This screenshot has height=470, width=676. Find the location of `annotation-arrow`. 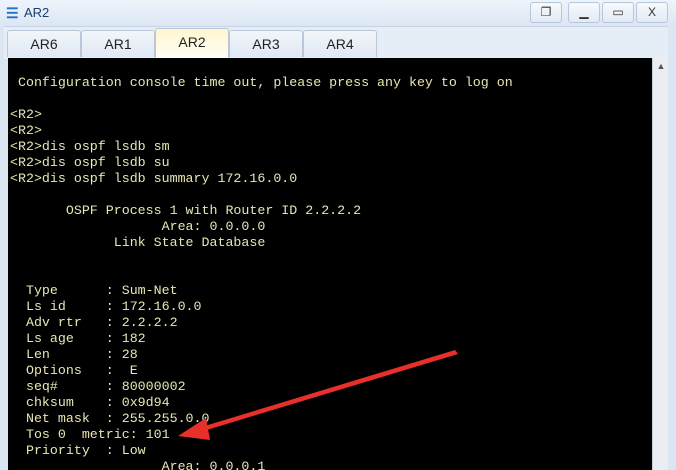

annotation-arrow is located at coordinates (318, 395).